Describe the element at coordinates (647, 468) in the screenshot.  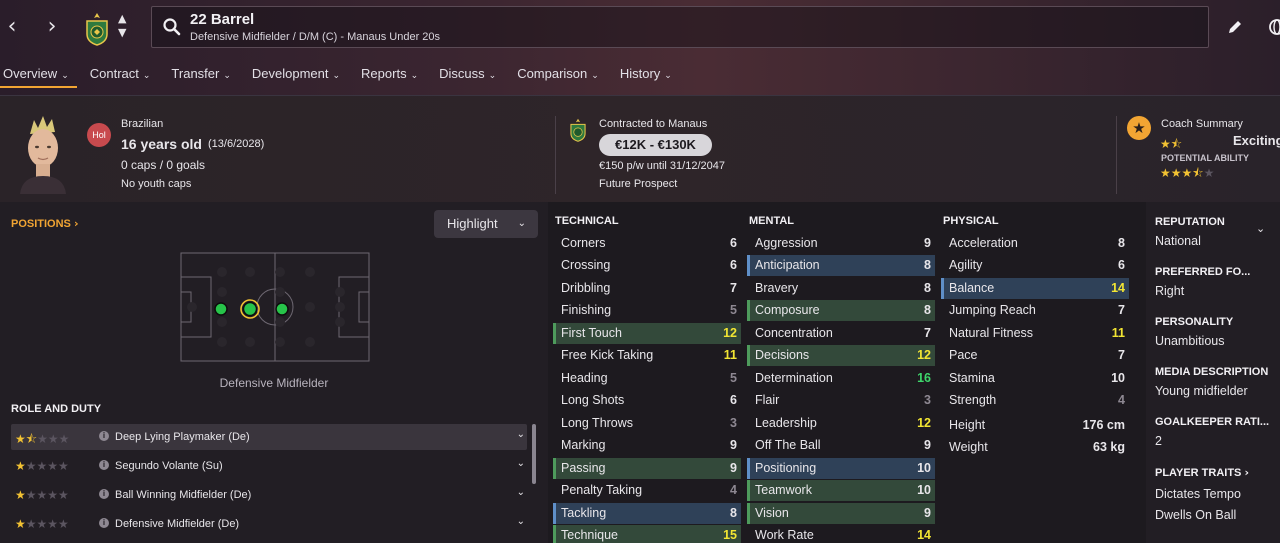
I see `attribute-row: Passing 9` at that location.